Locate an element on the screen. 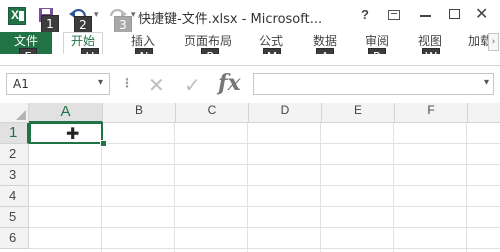  redo-button: 3 is located at coordinates (119, 19).